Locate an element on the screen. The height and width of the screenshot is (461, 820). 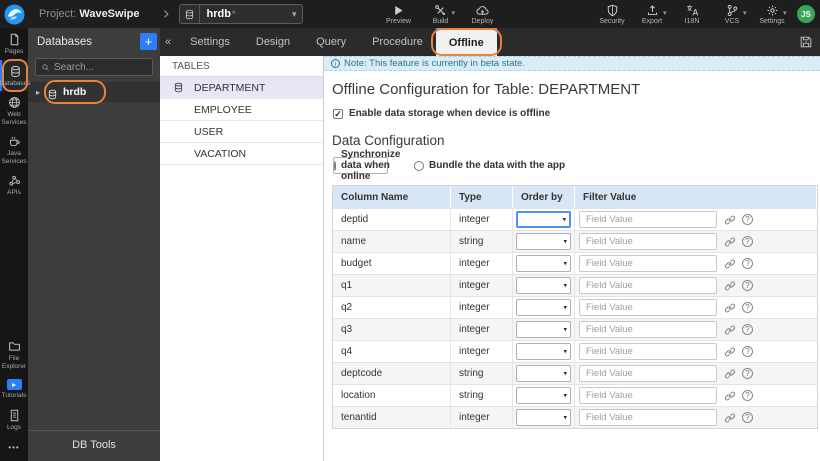
table-item-vacation: VACATION is located at coordinates (241, 154).